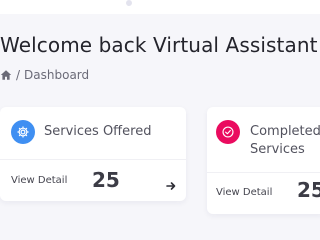 The image size is (320, 240). What do you see at coordinates (159, 45) in the screenshot?
I see `page-title: Welcome back Virtual Assistant` at bounding box center [159, 45].